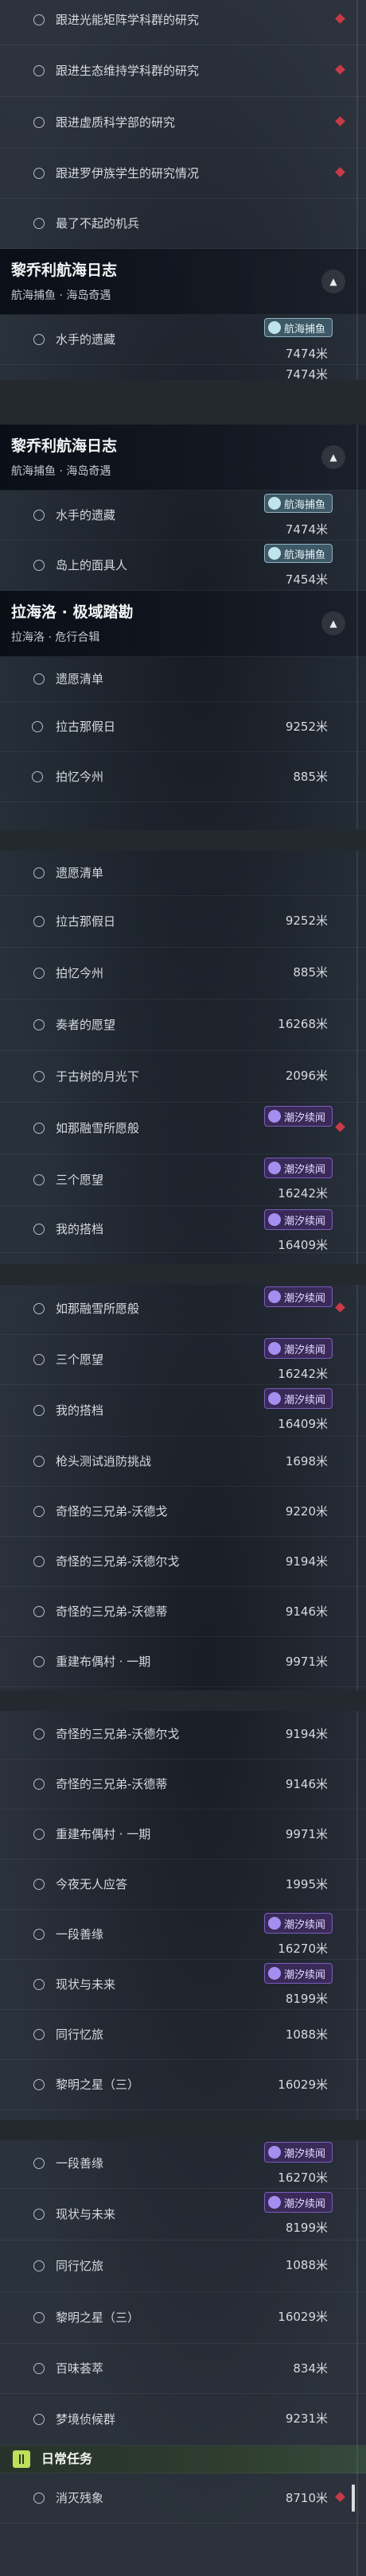  What do you see at coordinates (183, 566) in the screenshot?
I see `quest-item: 岛上的面具人 航海捕鱼 7454米` at bounding box center [183, 566].